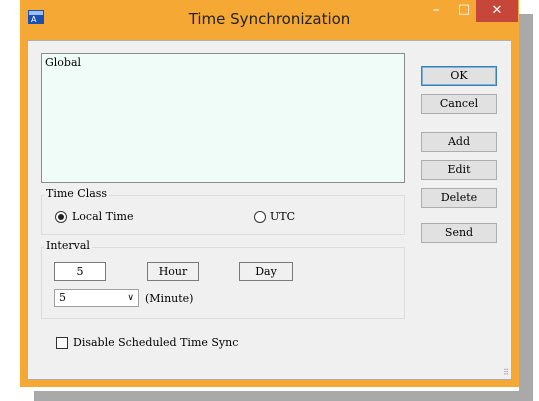 This screenshot has height=401, width=539. I want to click on local-time-label: Local Time, so click(102, 216).